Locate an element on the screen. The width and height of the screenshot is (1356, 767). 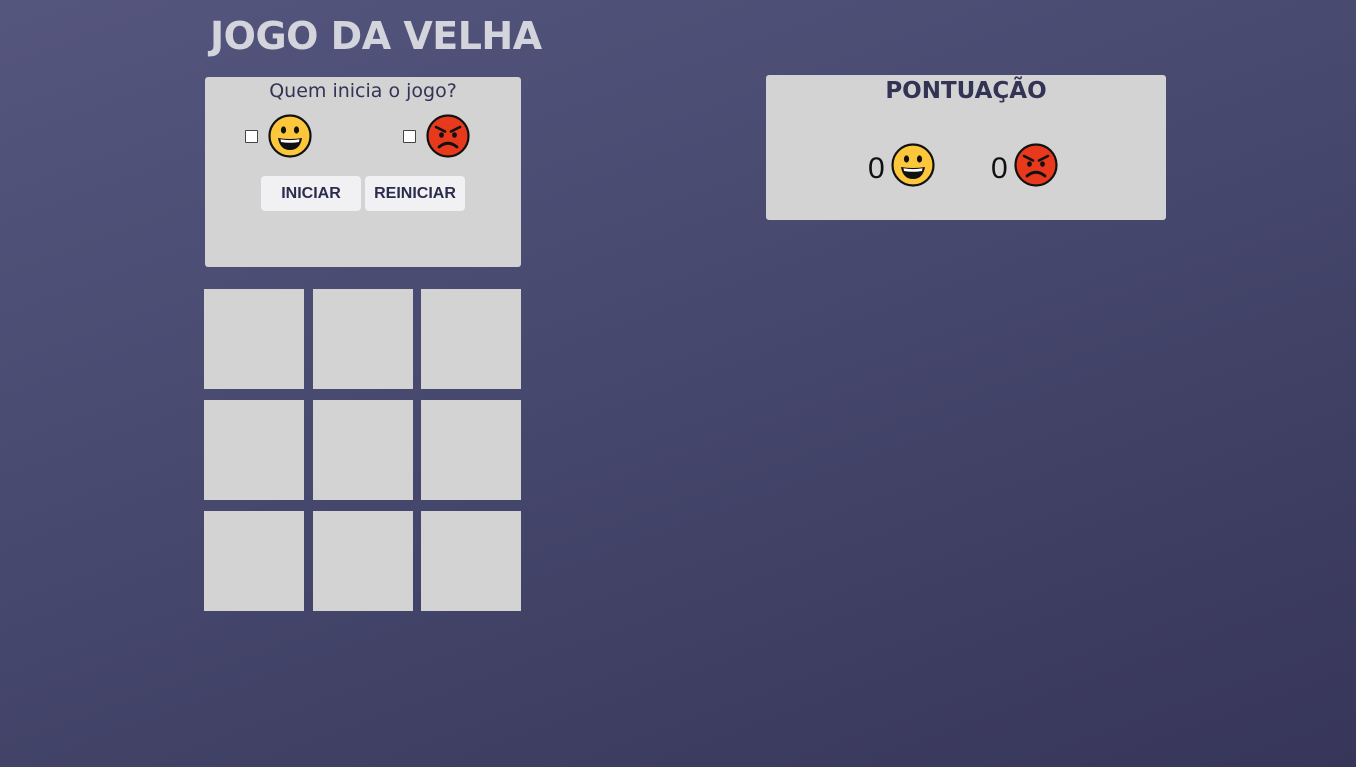
angry-score: 0 is located at coordinates (999, 168).